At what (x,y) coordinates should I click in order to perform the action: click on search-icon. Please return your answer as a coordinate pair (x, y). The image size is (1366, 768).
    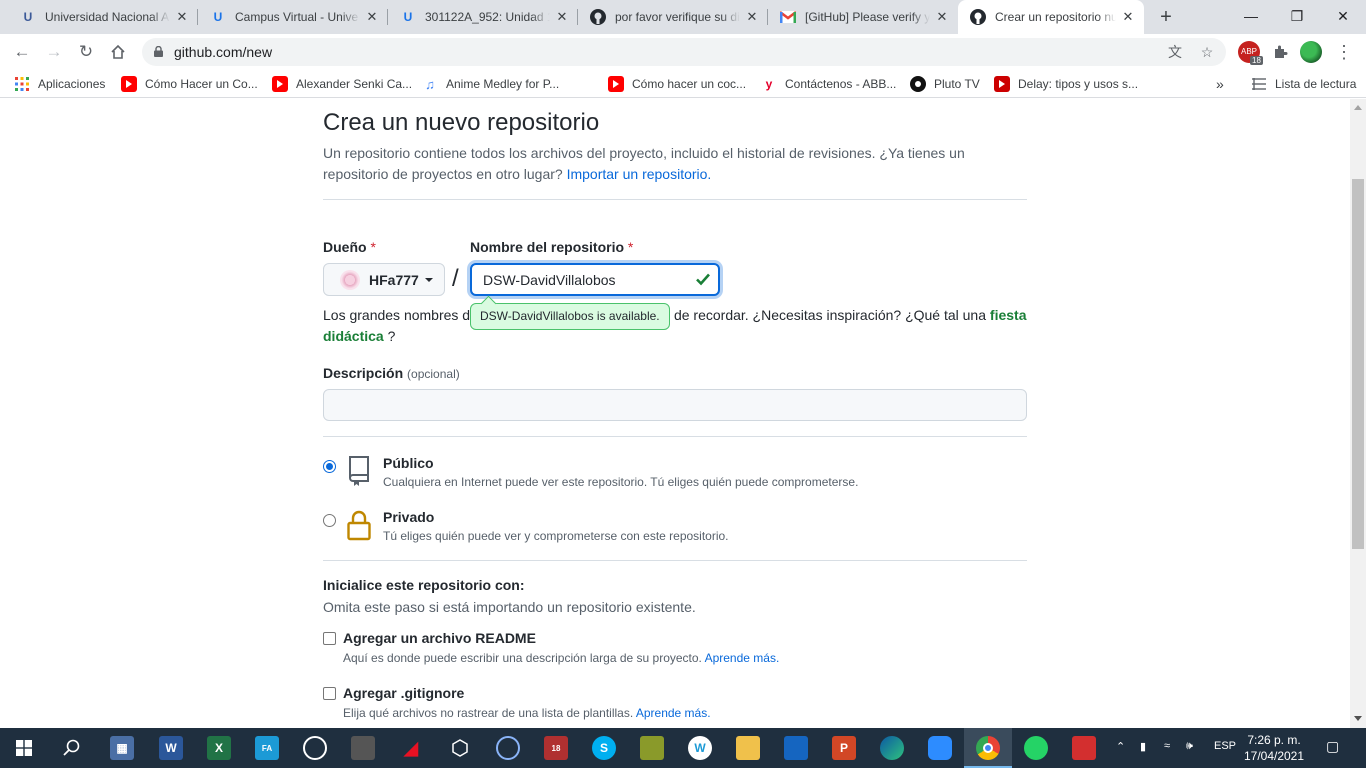
    Looking at the image, I should click on (72, 748).